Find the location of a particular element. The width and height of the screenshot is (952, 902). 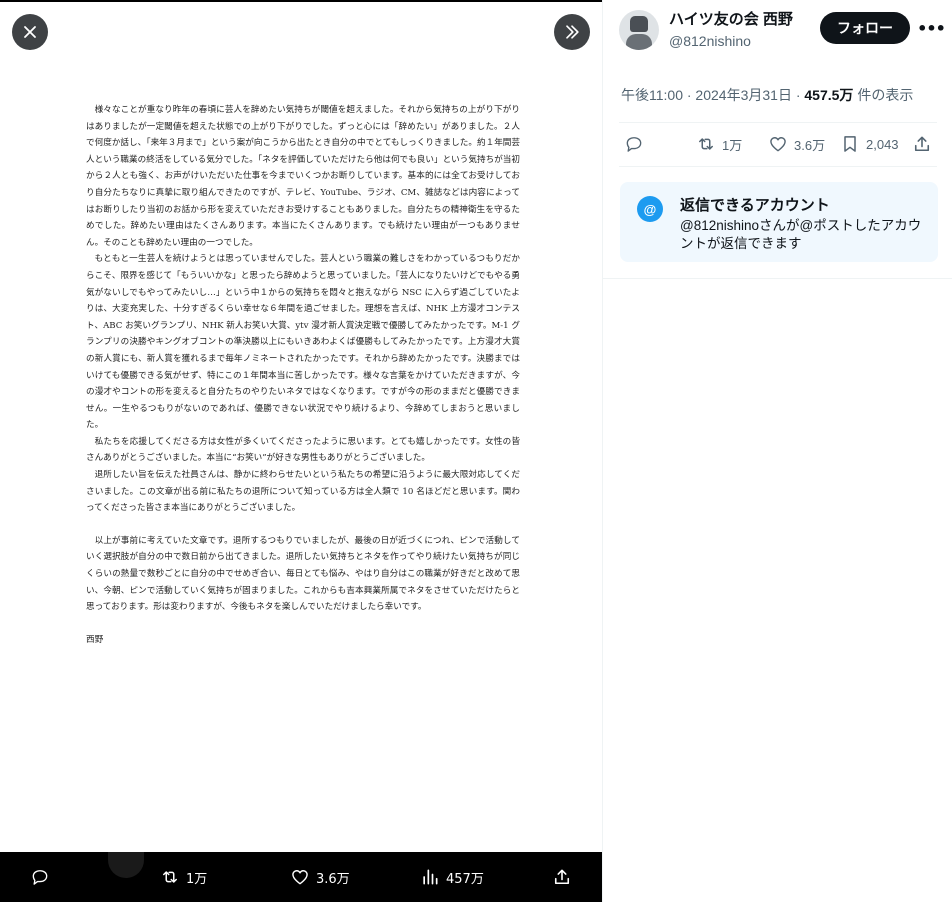

author-block: ハイツ友の会 西野 @812nishino is located at coordinates (706, 30).